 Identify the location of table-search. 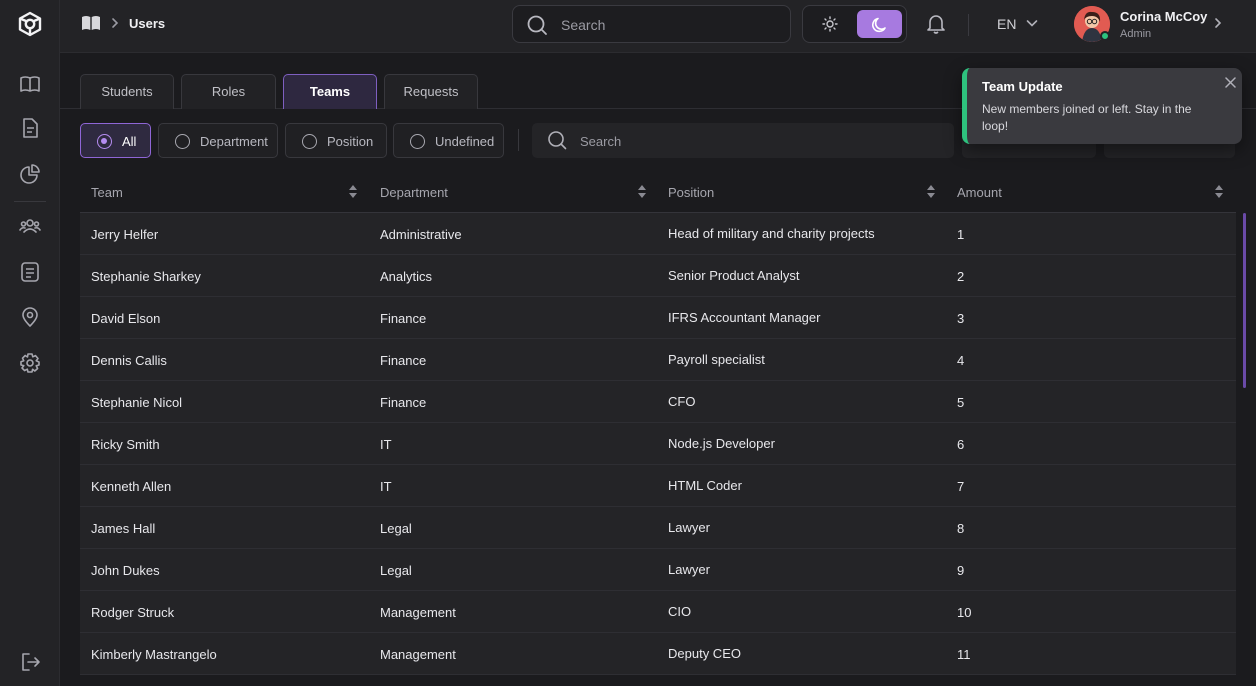
(743, 140).